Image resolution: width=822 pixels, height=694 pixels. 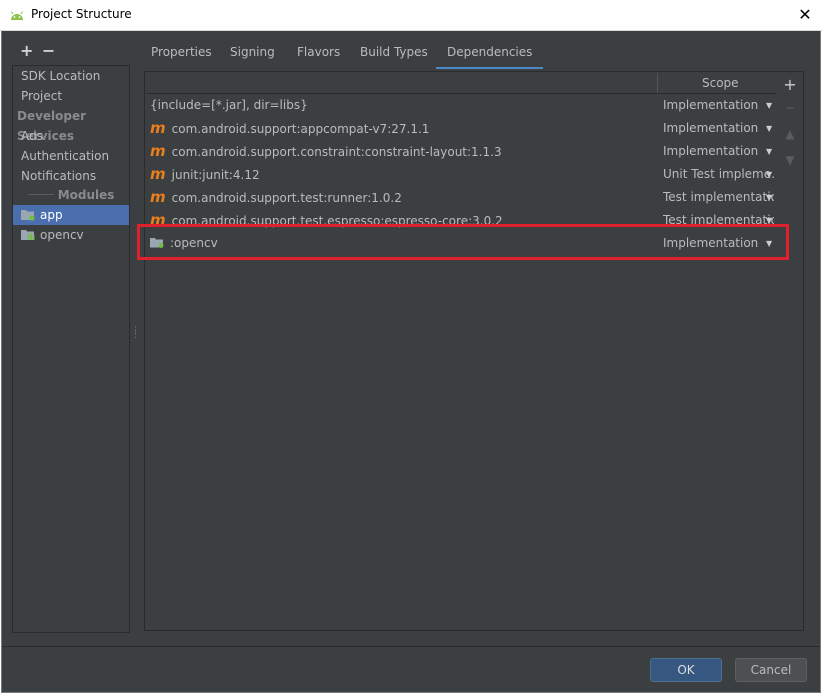 I want to click on tab-signing: Signing, so click(x=252, y=53).